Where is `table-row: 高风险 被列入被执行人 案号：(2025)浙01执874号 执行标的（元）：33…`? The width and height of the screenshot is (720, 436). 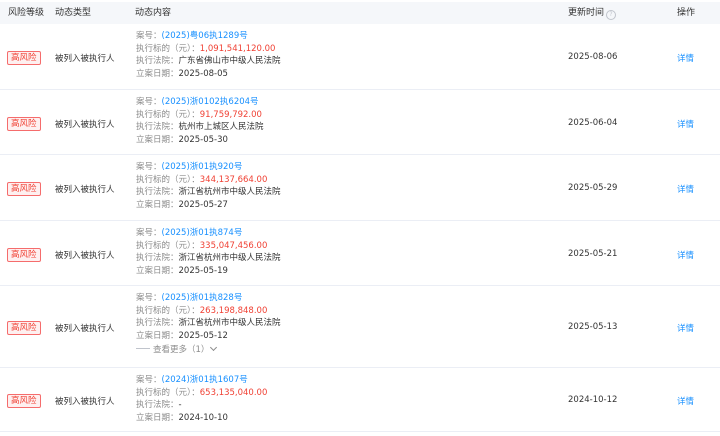
table-row: 高风险 被列入被执行人 案号：(2025)浙01执874号 执行标的（元）：33… is located at coordinates (360, 253).